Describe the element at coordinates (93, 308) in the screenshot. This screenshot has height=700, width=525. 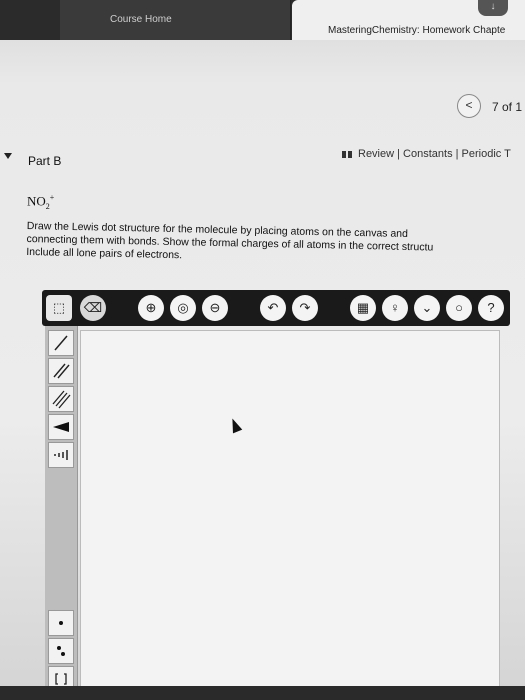
I see `eraser-icon: ⌫` at that location.